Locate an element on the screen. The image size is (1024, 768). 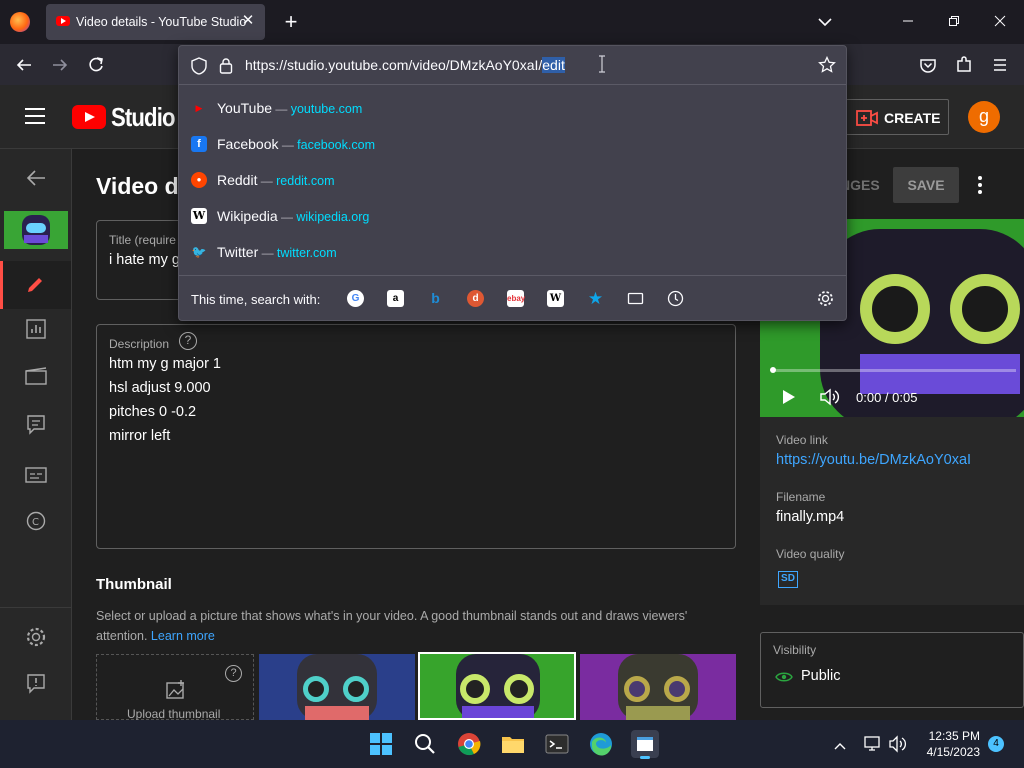
sidebar-item-details is located at coordinates (35, 285).